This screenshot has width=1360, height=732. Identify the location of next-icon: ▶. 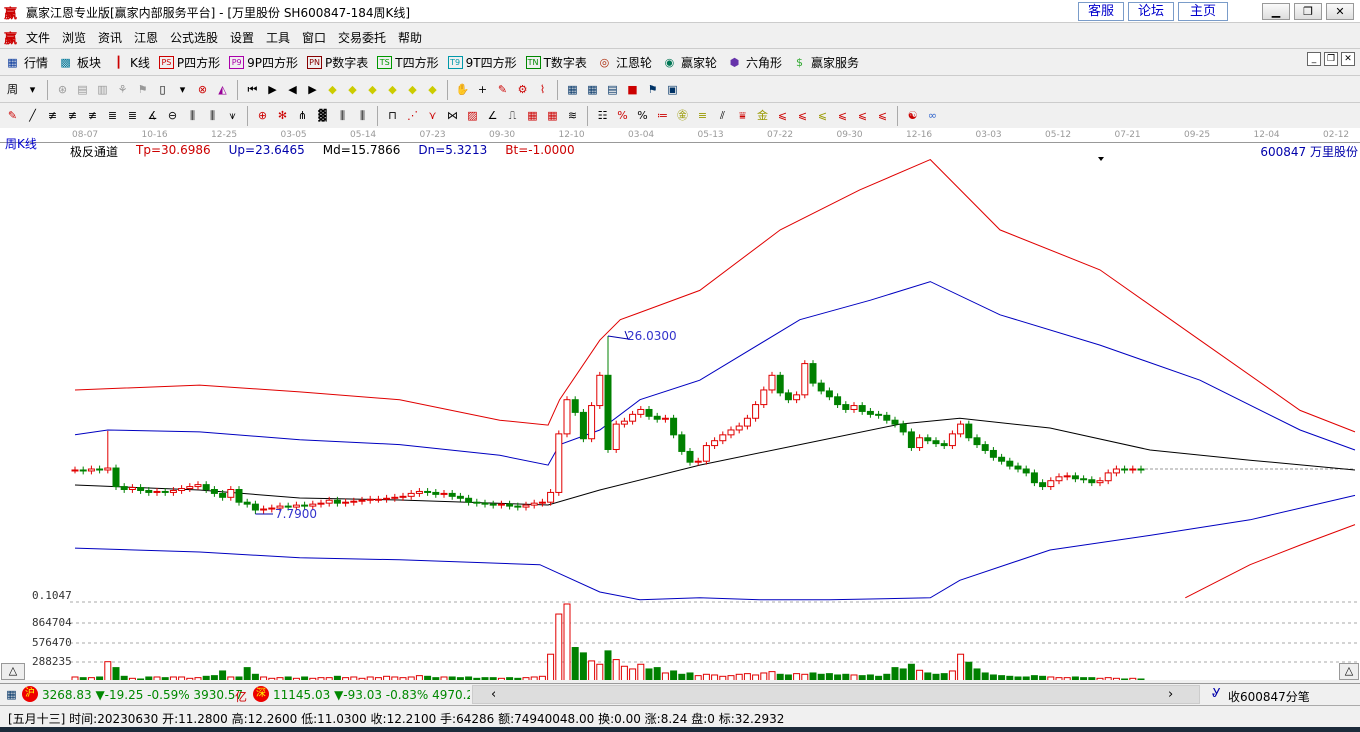
(272, 89).